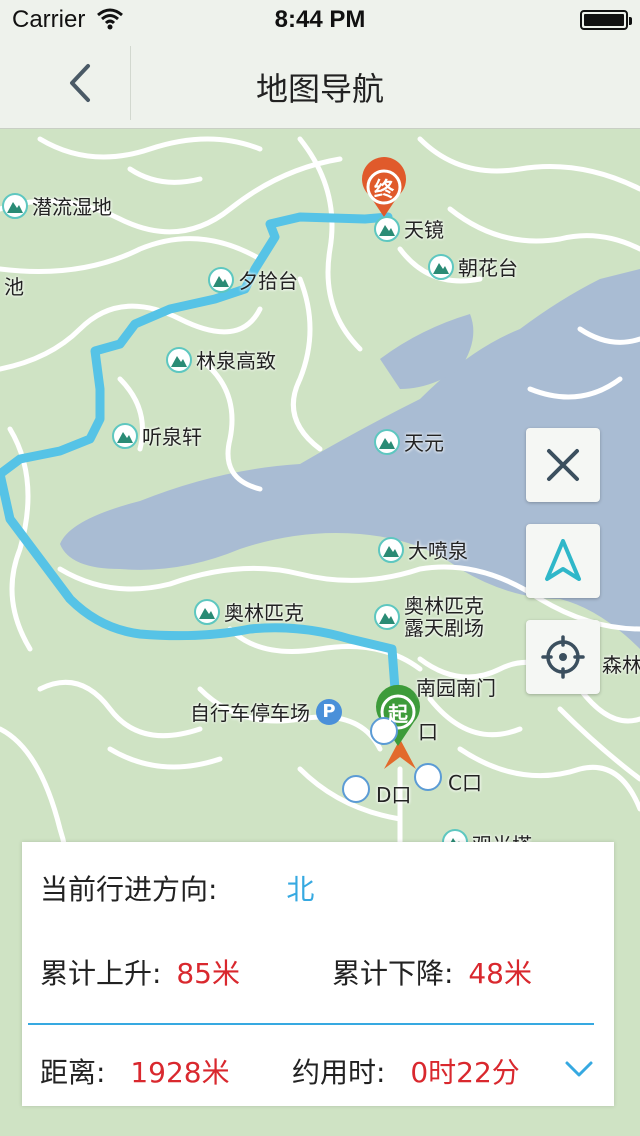 Image resolution: width=640 pixels, height=1136 pixels. What do you see at coordinates (473, 266) in the screenshot?
I see `poi-zhaohuatai: 朝花台` at bounding box center [473, 266].